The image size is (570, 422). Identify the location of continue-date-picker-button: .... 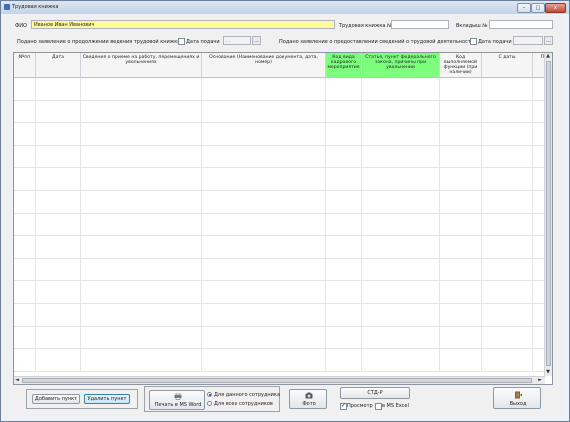
(256, 40).